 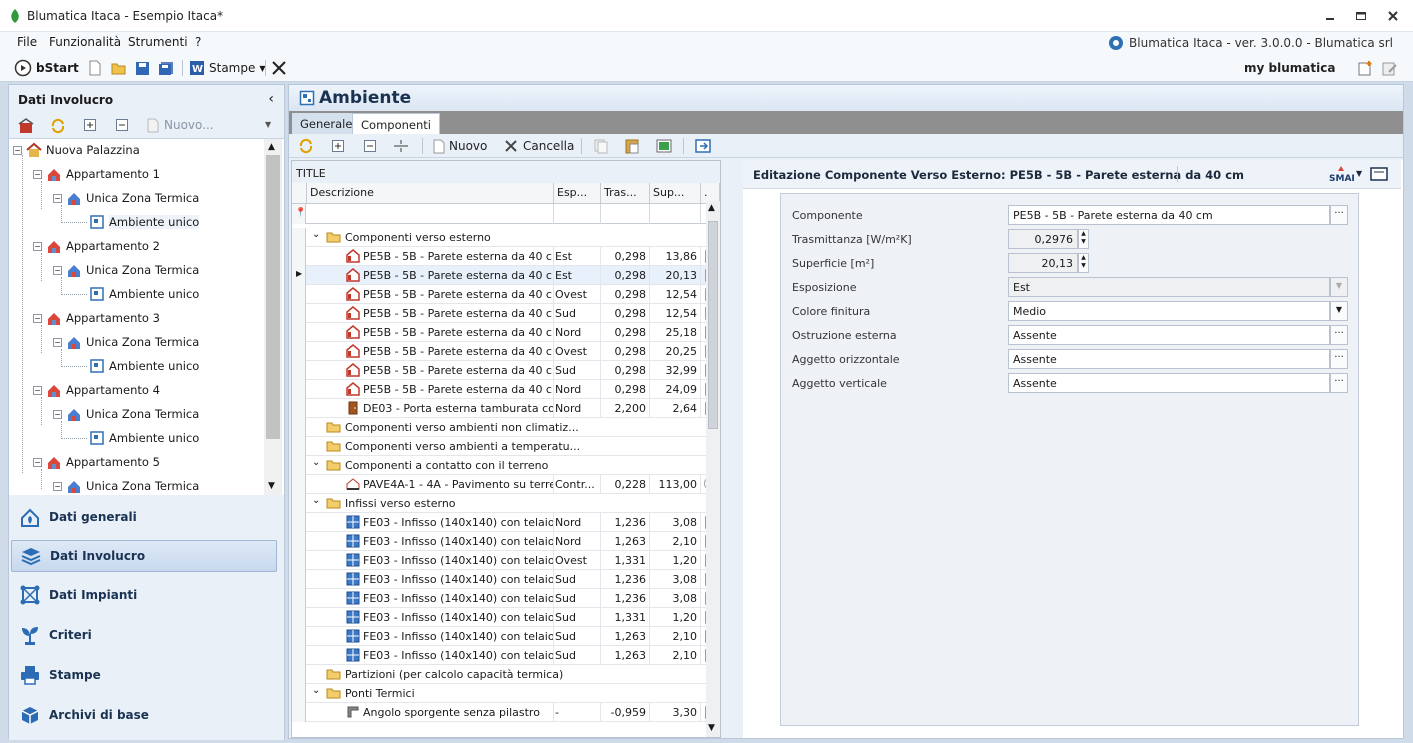 What do you see at coordinates (279, 68) in the screenshot?
I see `tools-icon` at bounding box center [279, 68].